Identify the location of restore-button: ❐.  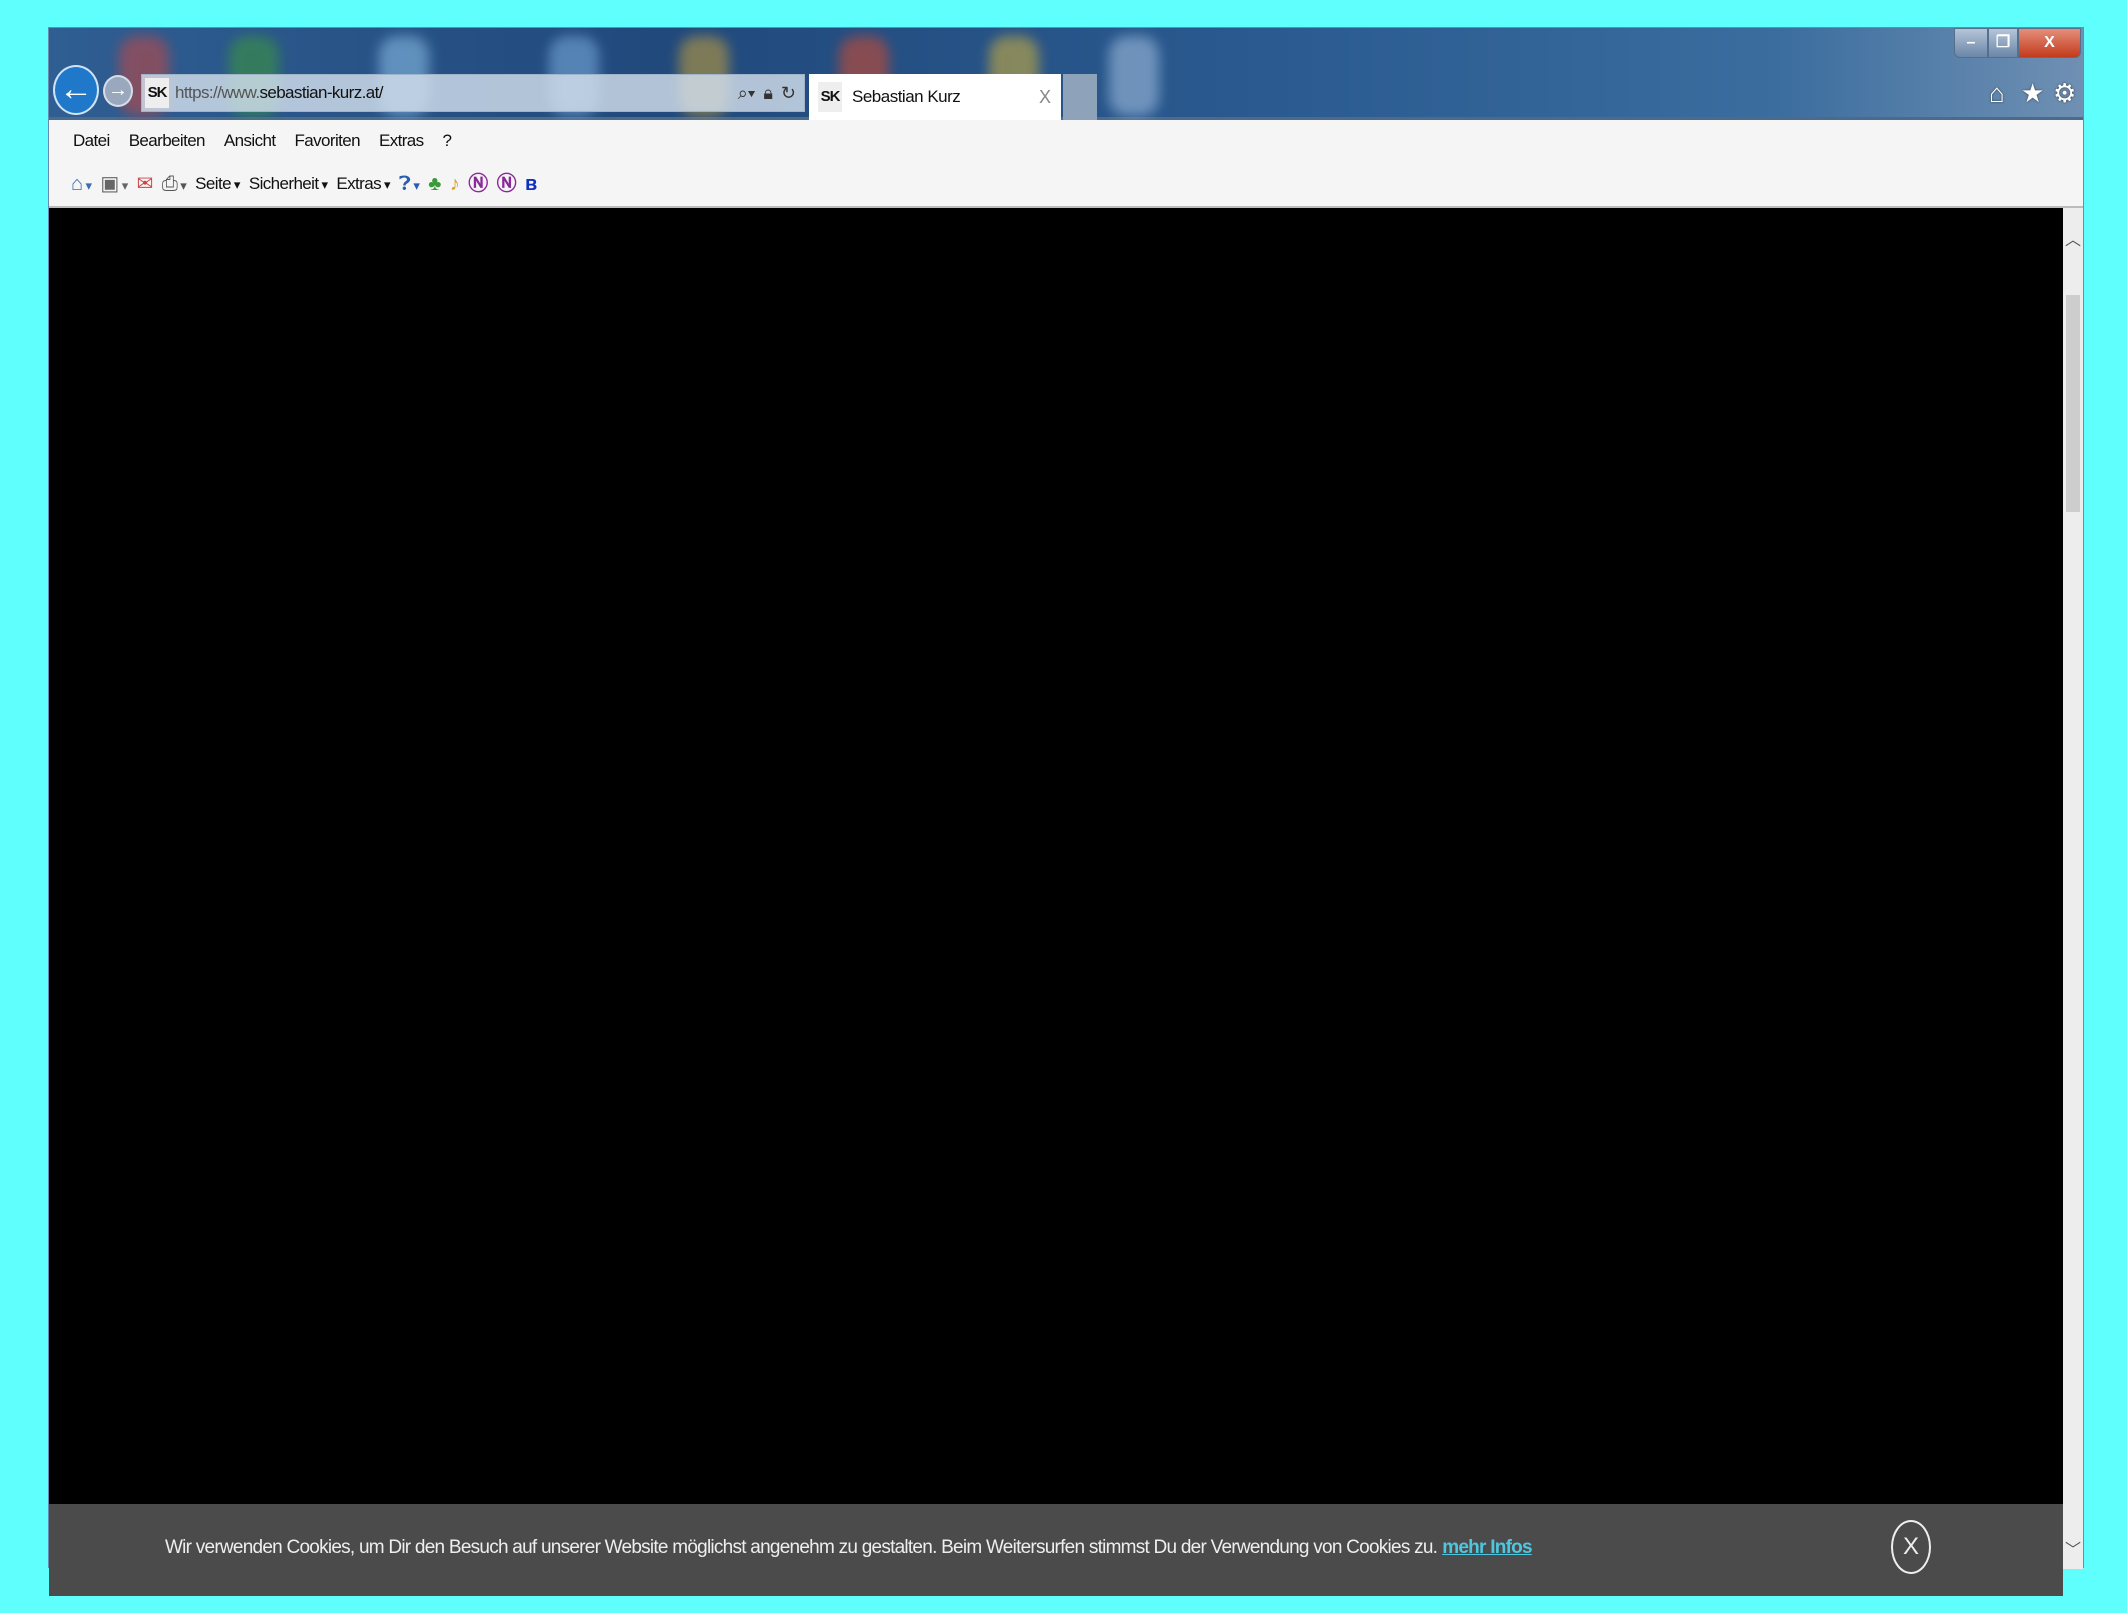
(2003, 43).